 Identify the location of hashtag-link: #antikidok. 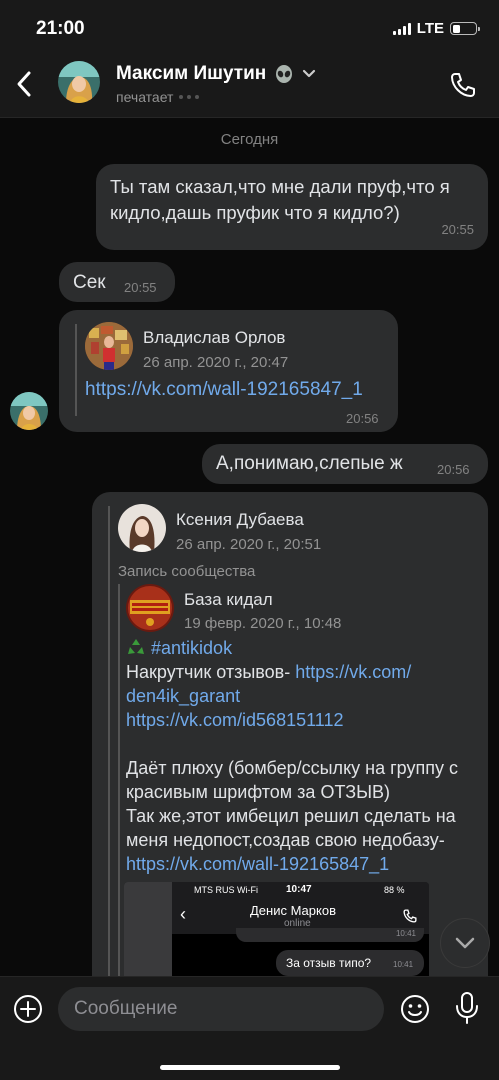
(191, 648).